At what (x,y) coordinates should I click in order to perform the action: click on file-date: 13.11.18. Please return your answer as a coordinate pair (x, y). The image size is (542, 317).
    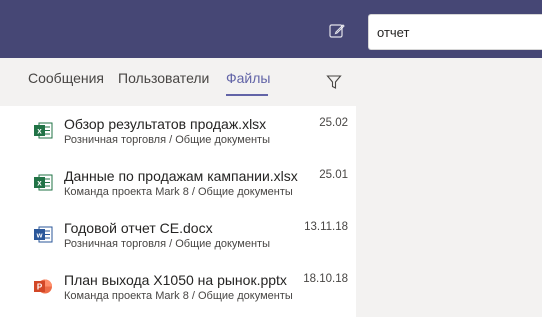
    Looking at the image, I should click on (326, 227).